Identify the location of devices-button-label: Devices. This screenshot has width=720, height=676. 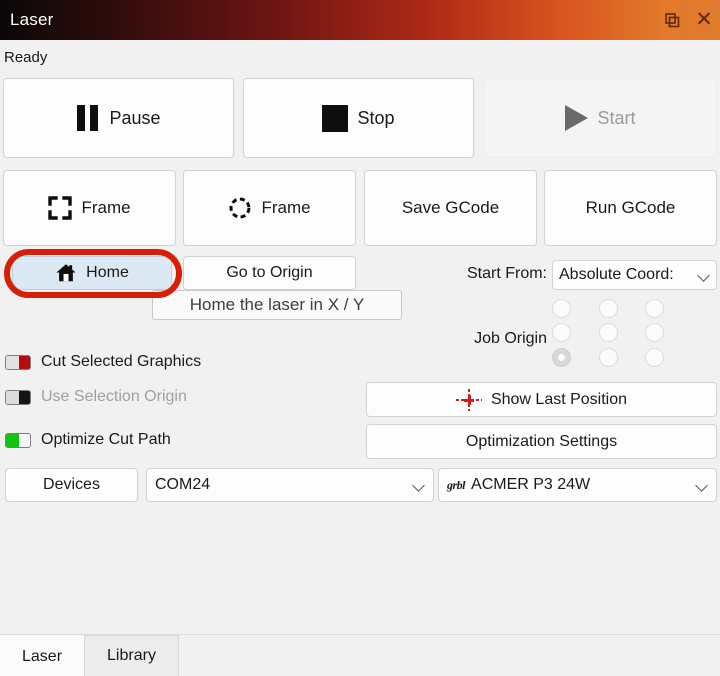
(71, 484).